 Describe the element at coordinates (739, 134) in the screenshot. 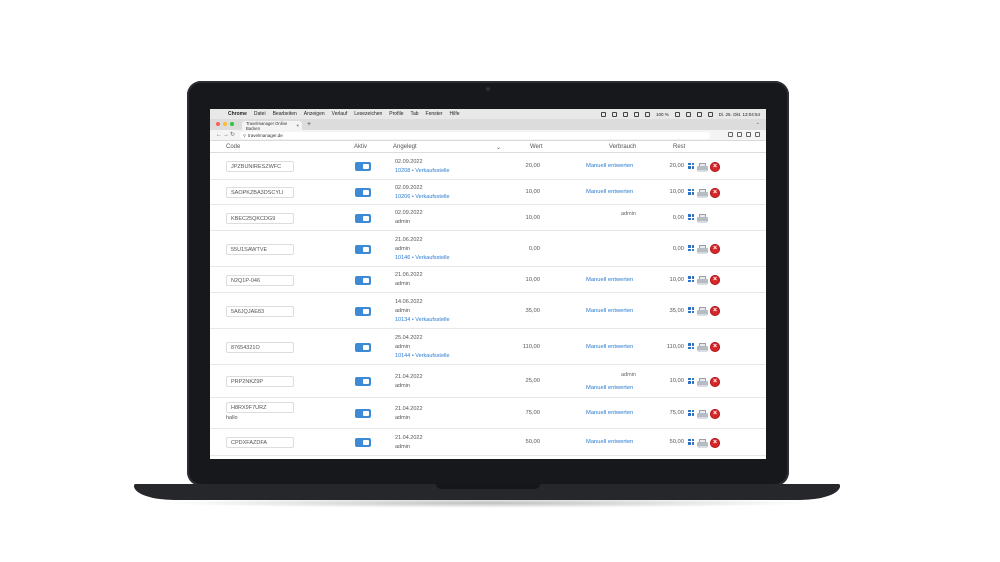

I see `bookmark-icon` at that location.